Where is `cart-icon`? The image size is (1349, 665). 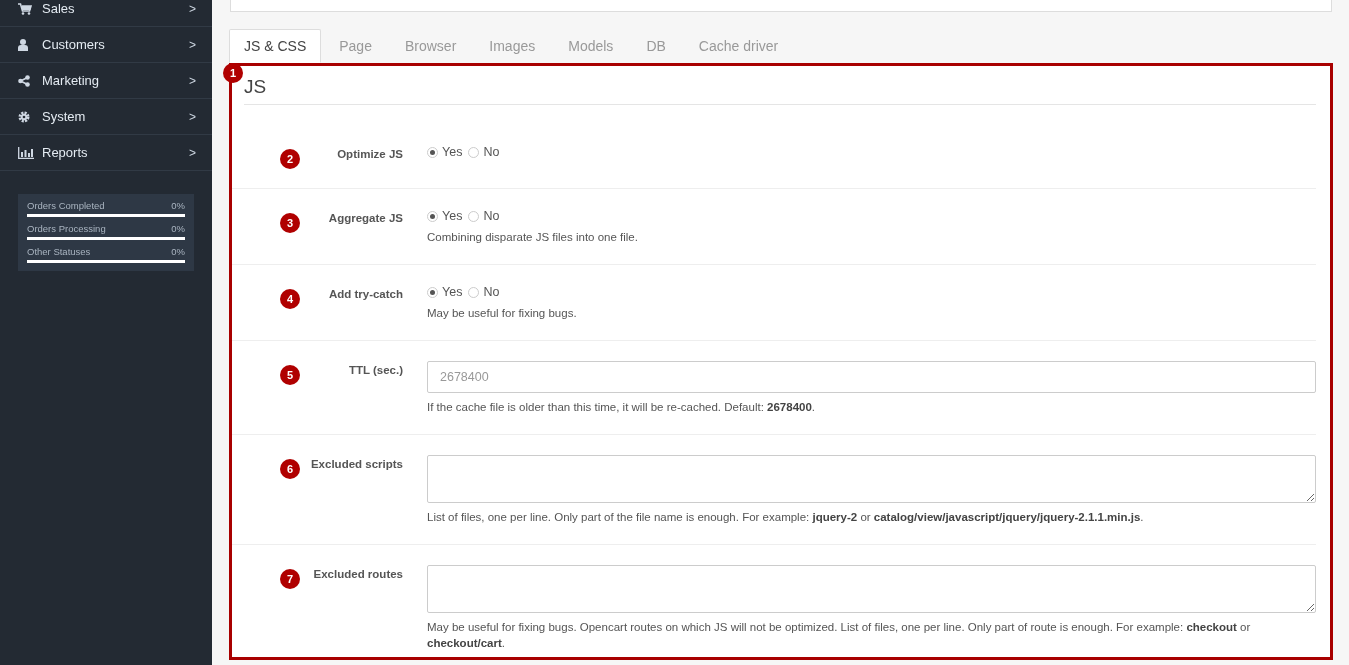
cart-icon is located at coordinates (25, 8).